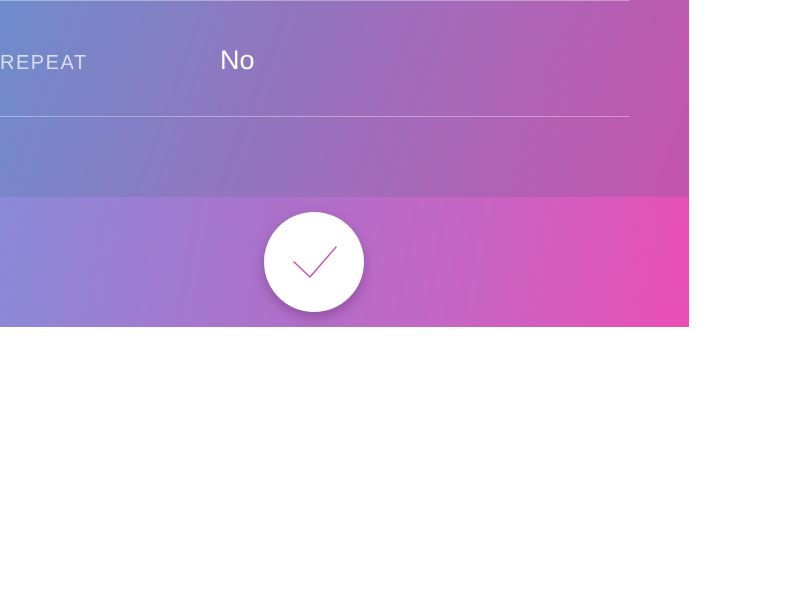  I want to click on repeat-value: No, so click(237, 60).